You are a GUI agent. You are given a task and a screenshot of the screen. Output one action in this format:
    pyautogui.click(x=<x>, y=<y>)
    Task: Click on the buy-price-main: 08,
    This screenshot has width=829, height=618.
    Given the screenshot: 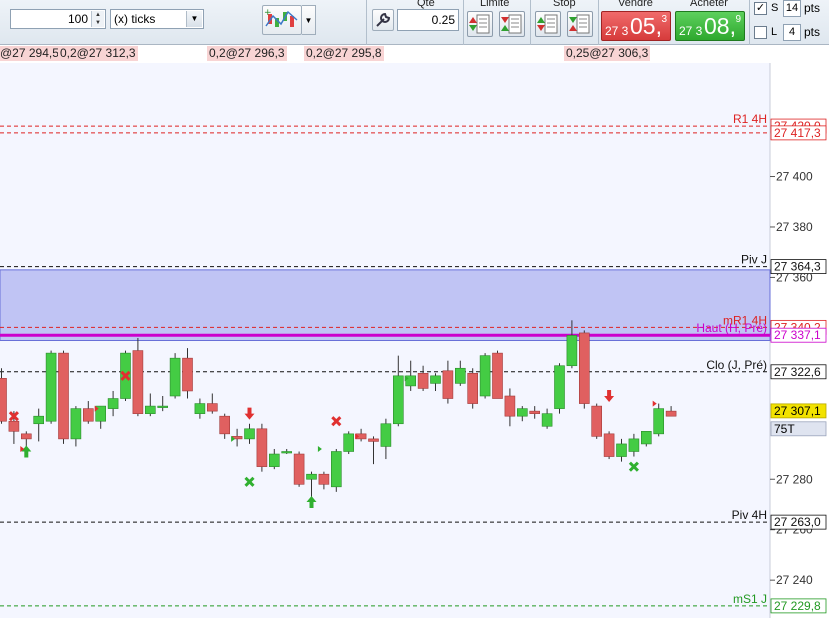 What is the action you would take?
    pyautogui.click(x=720, y=26)
    